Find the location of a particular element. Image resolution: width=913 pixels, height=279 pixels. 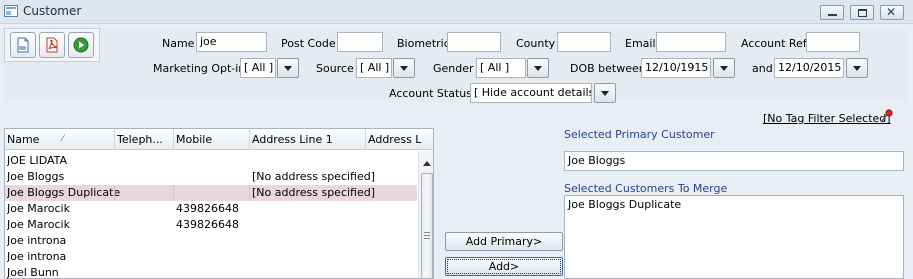

sort-indicator-icon: ⁄ is located at coordinates (63, 139).